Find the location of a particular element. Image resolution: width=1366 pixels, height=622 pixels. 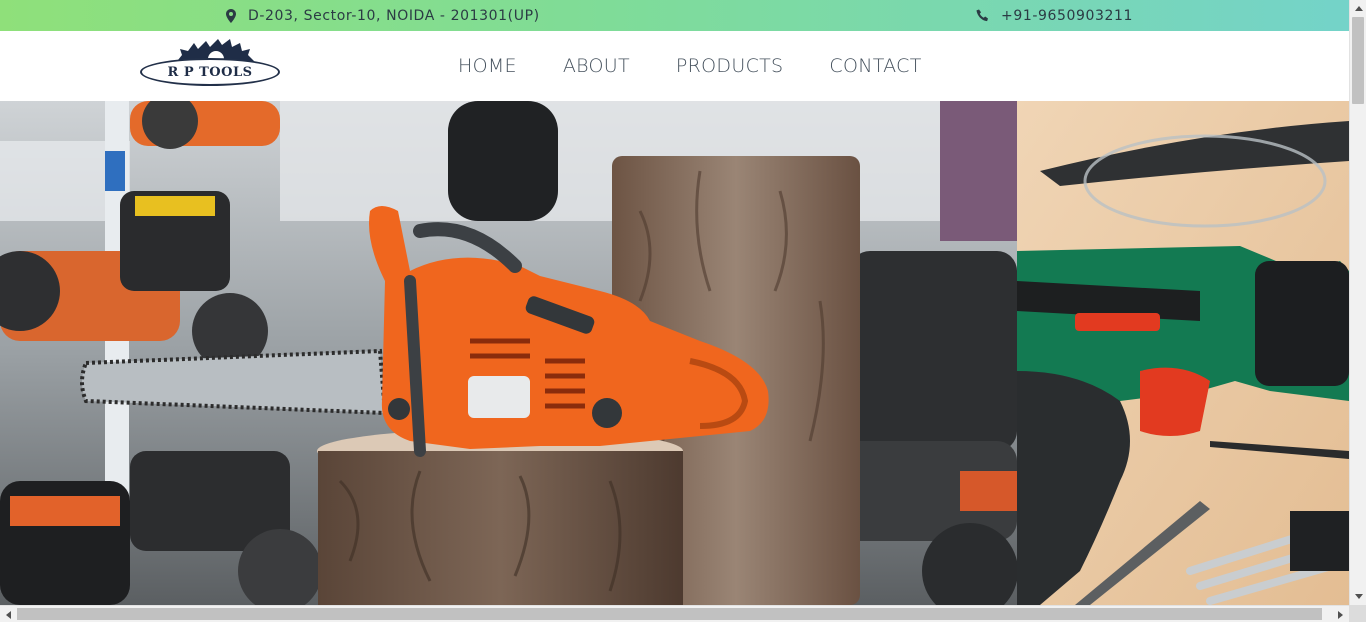

scroll-up-arrow-icon is located at coordinates (1358, 8).